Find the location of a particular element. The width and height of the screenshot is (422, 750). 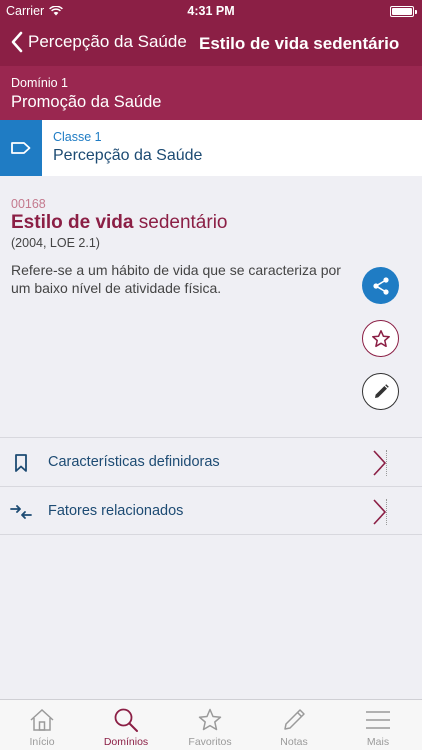

domain-label: Domínio 1 is located at coordinates (39, 83).